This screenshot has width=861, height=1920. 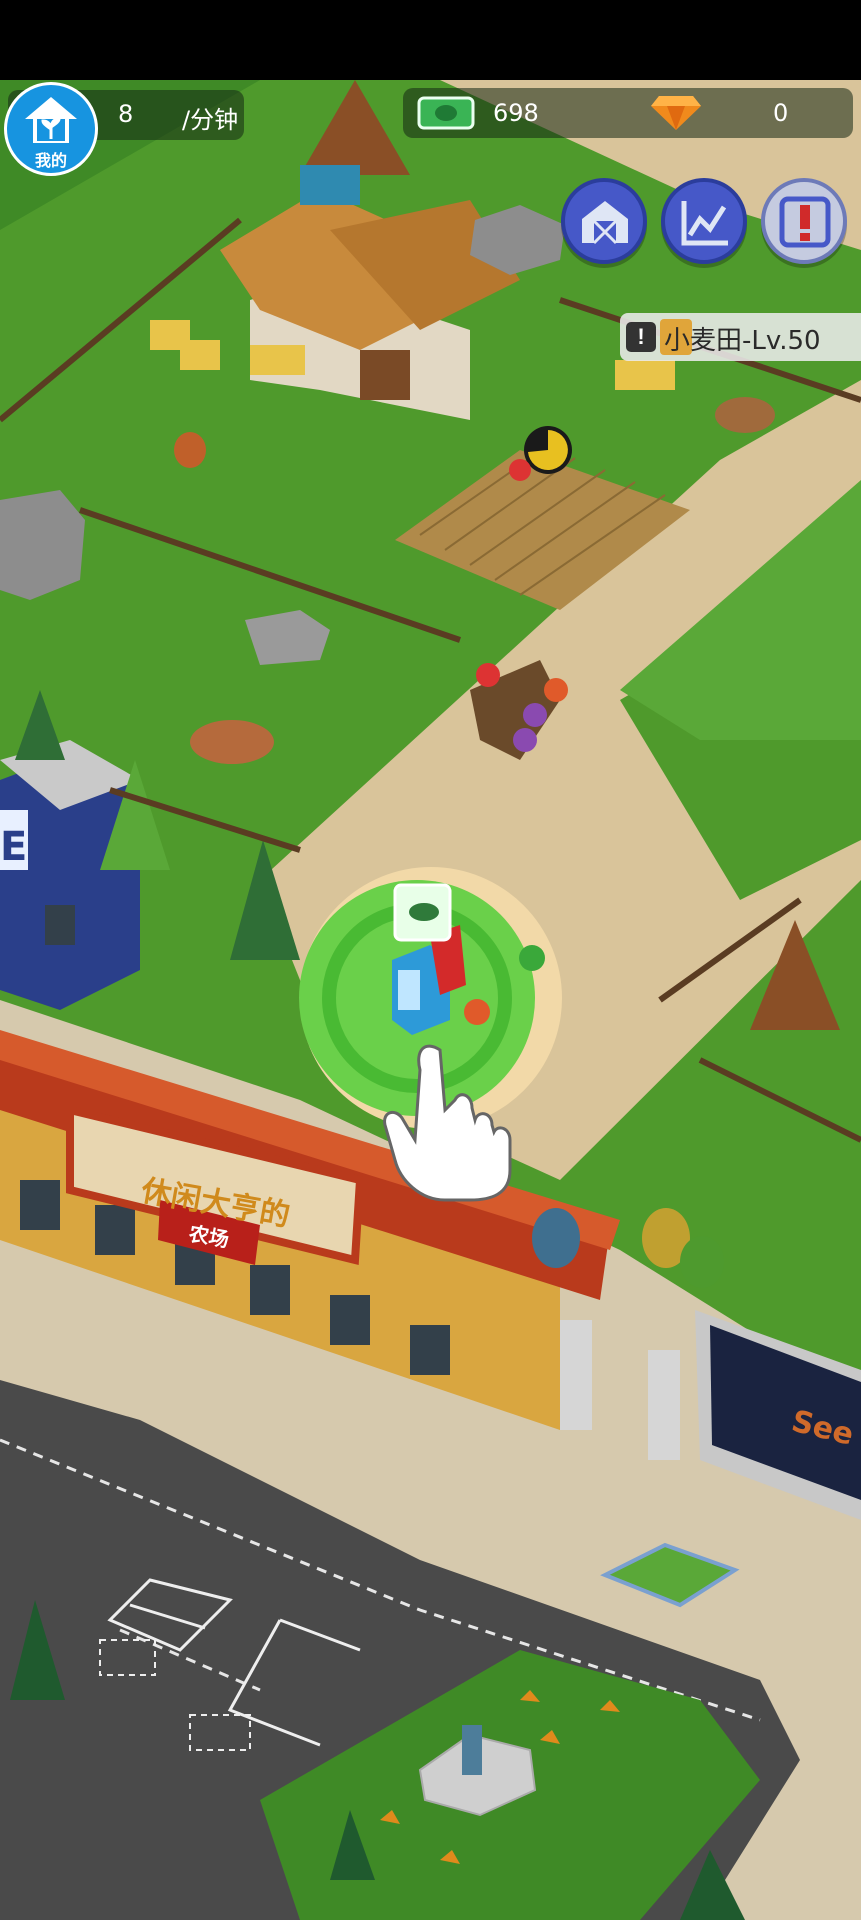 I want to click on shop-building-left, so click(x=70, y=875).